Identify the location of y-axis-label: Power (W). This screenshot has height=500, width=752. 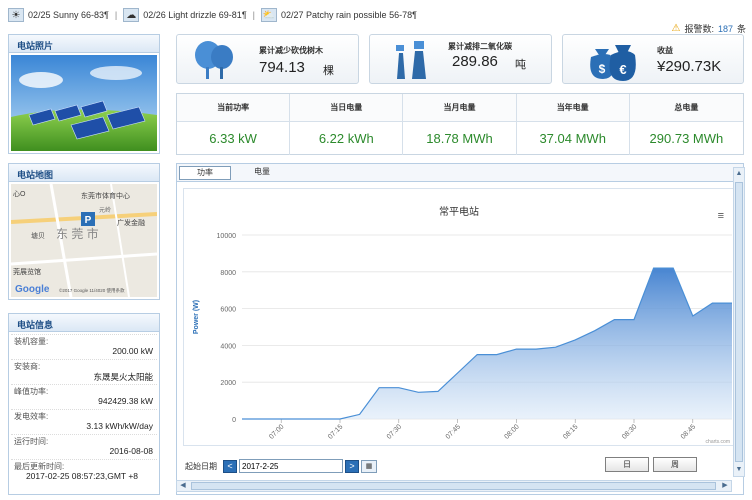
(196, 317).